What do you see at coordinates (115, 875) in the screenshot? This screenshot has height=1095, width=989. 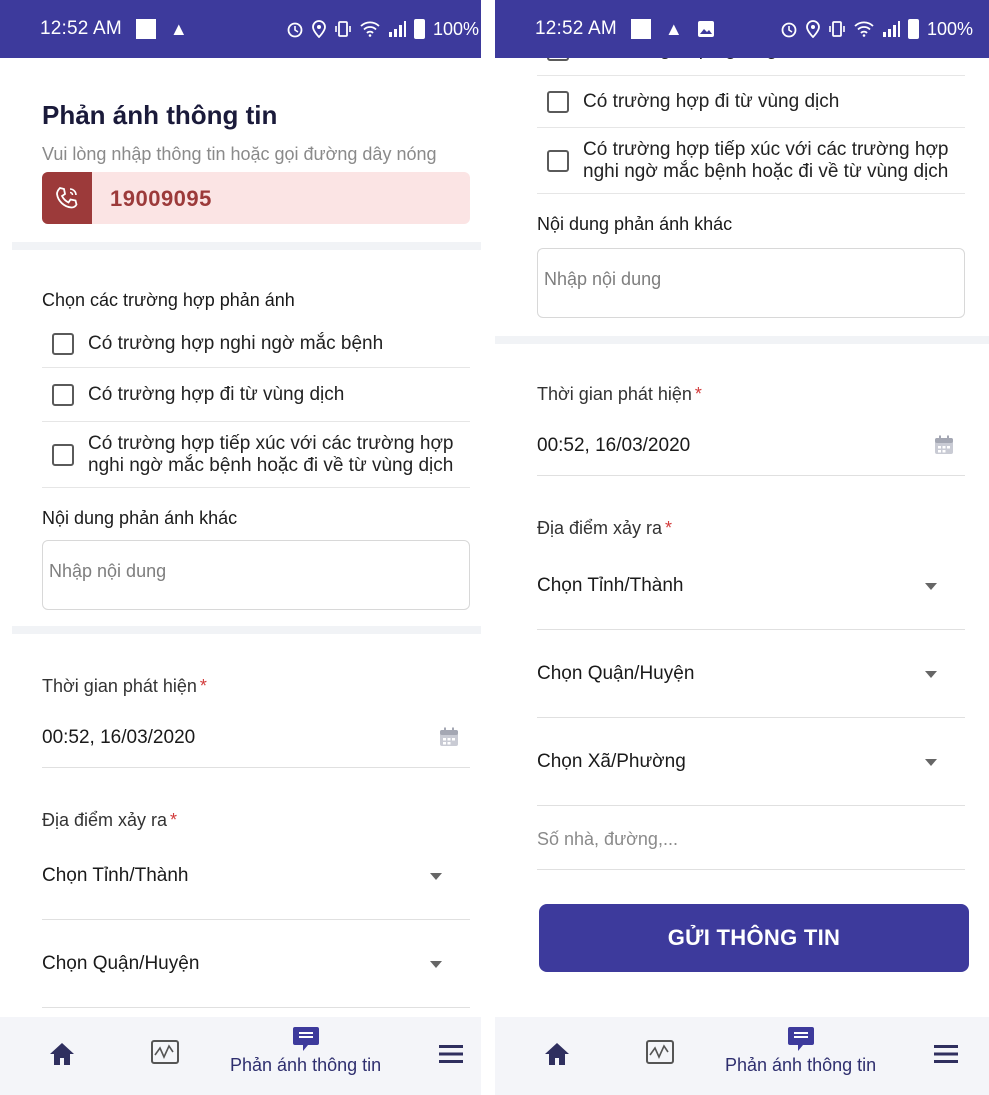 I see `province-select-value: Chọn Tỉnh/Thành` at bounding box center [115, 875].